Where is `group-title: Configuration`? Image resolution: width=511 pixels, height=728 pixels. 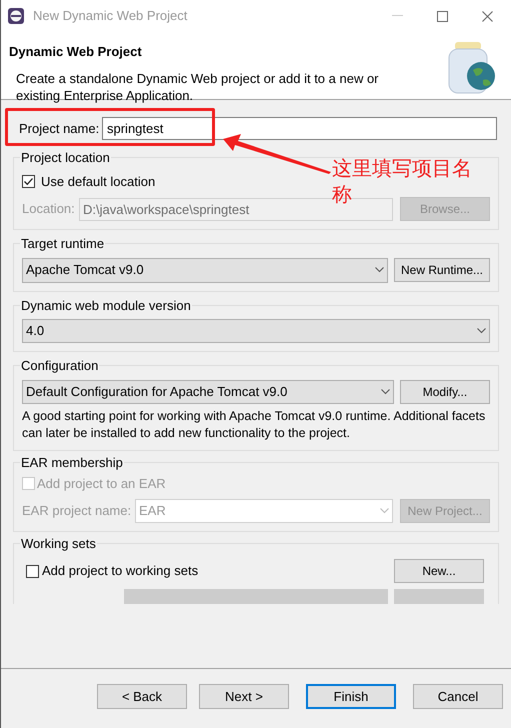 group-title: Configuration is located at coordinates (59, 365).